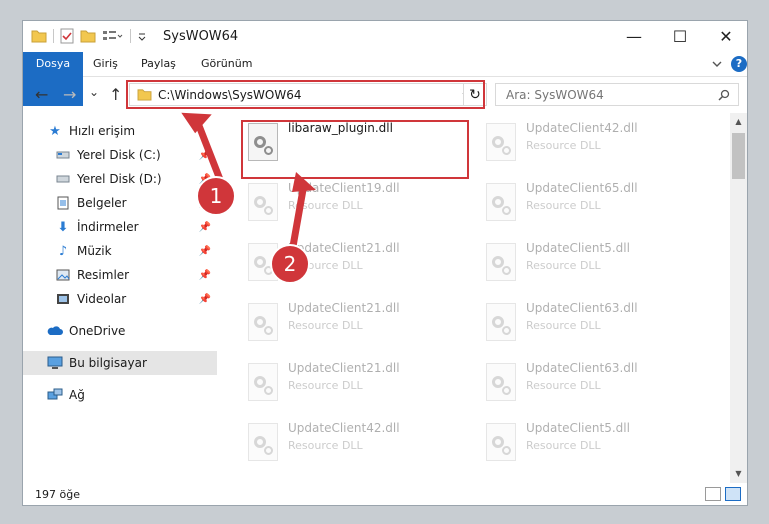 The height and width of the screenshot is (524, 769). What do you see at coordinates (290, 264) in the screenshot?
I see `step-2-badge: 2` at bounding box center [290, 264].